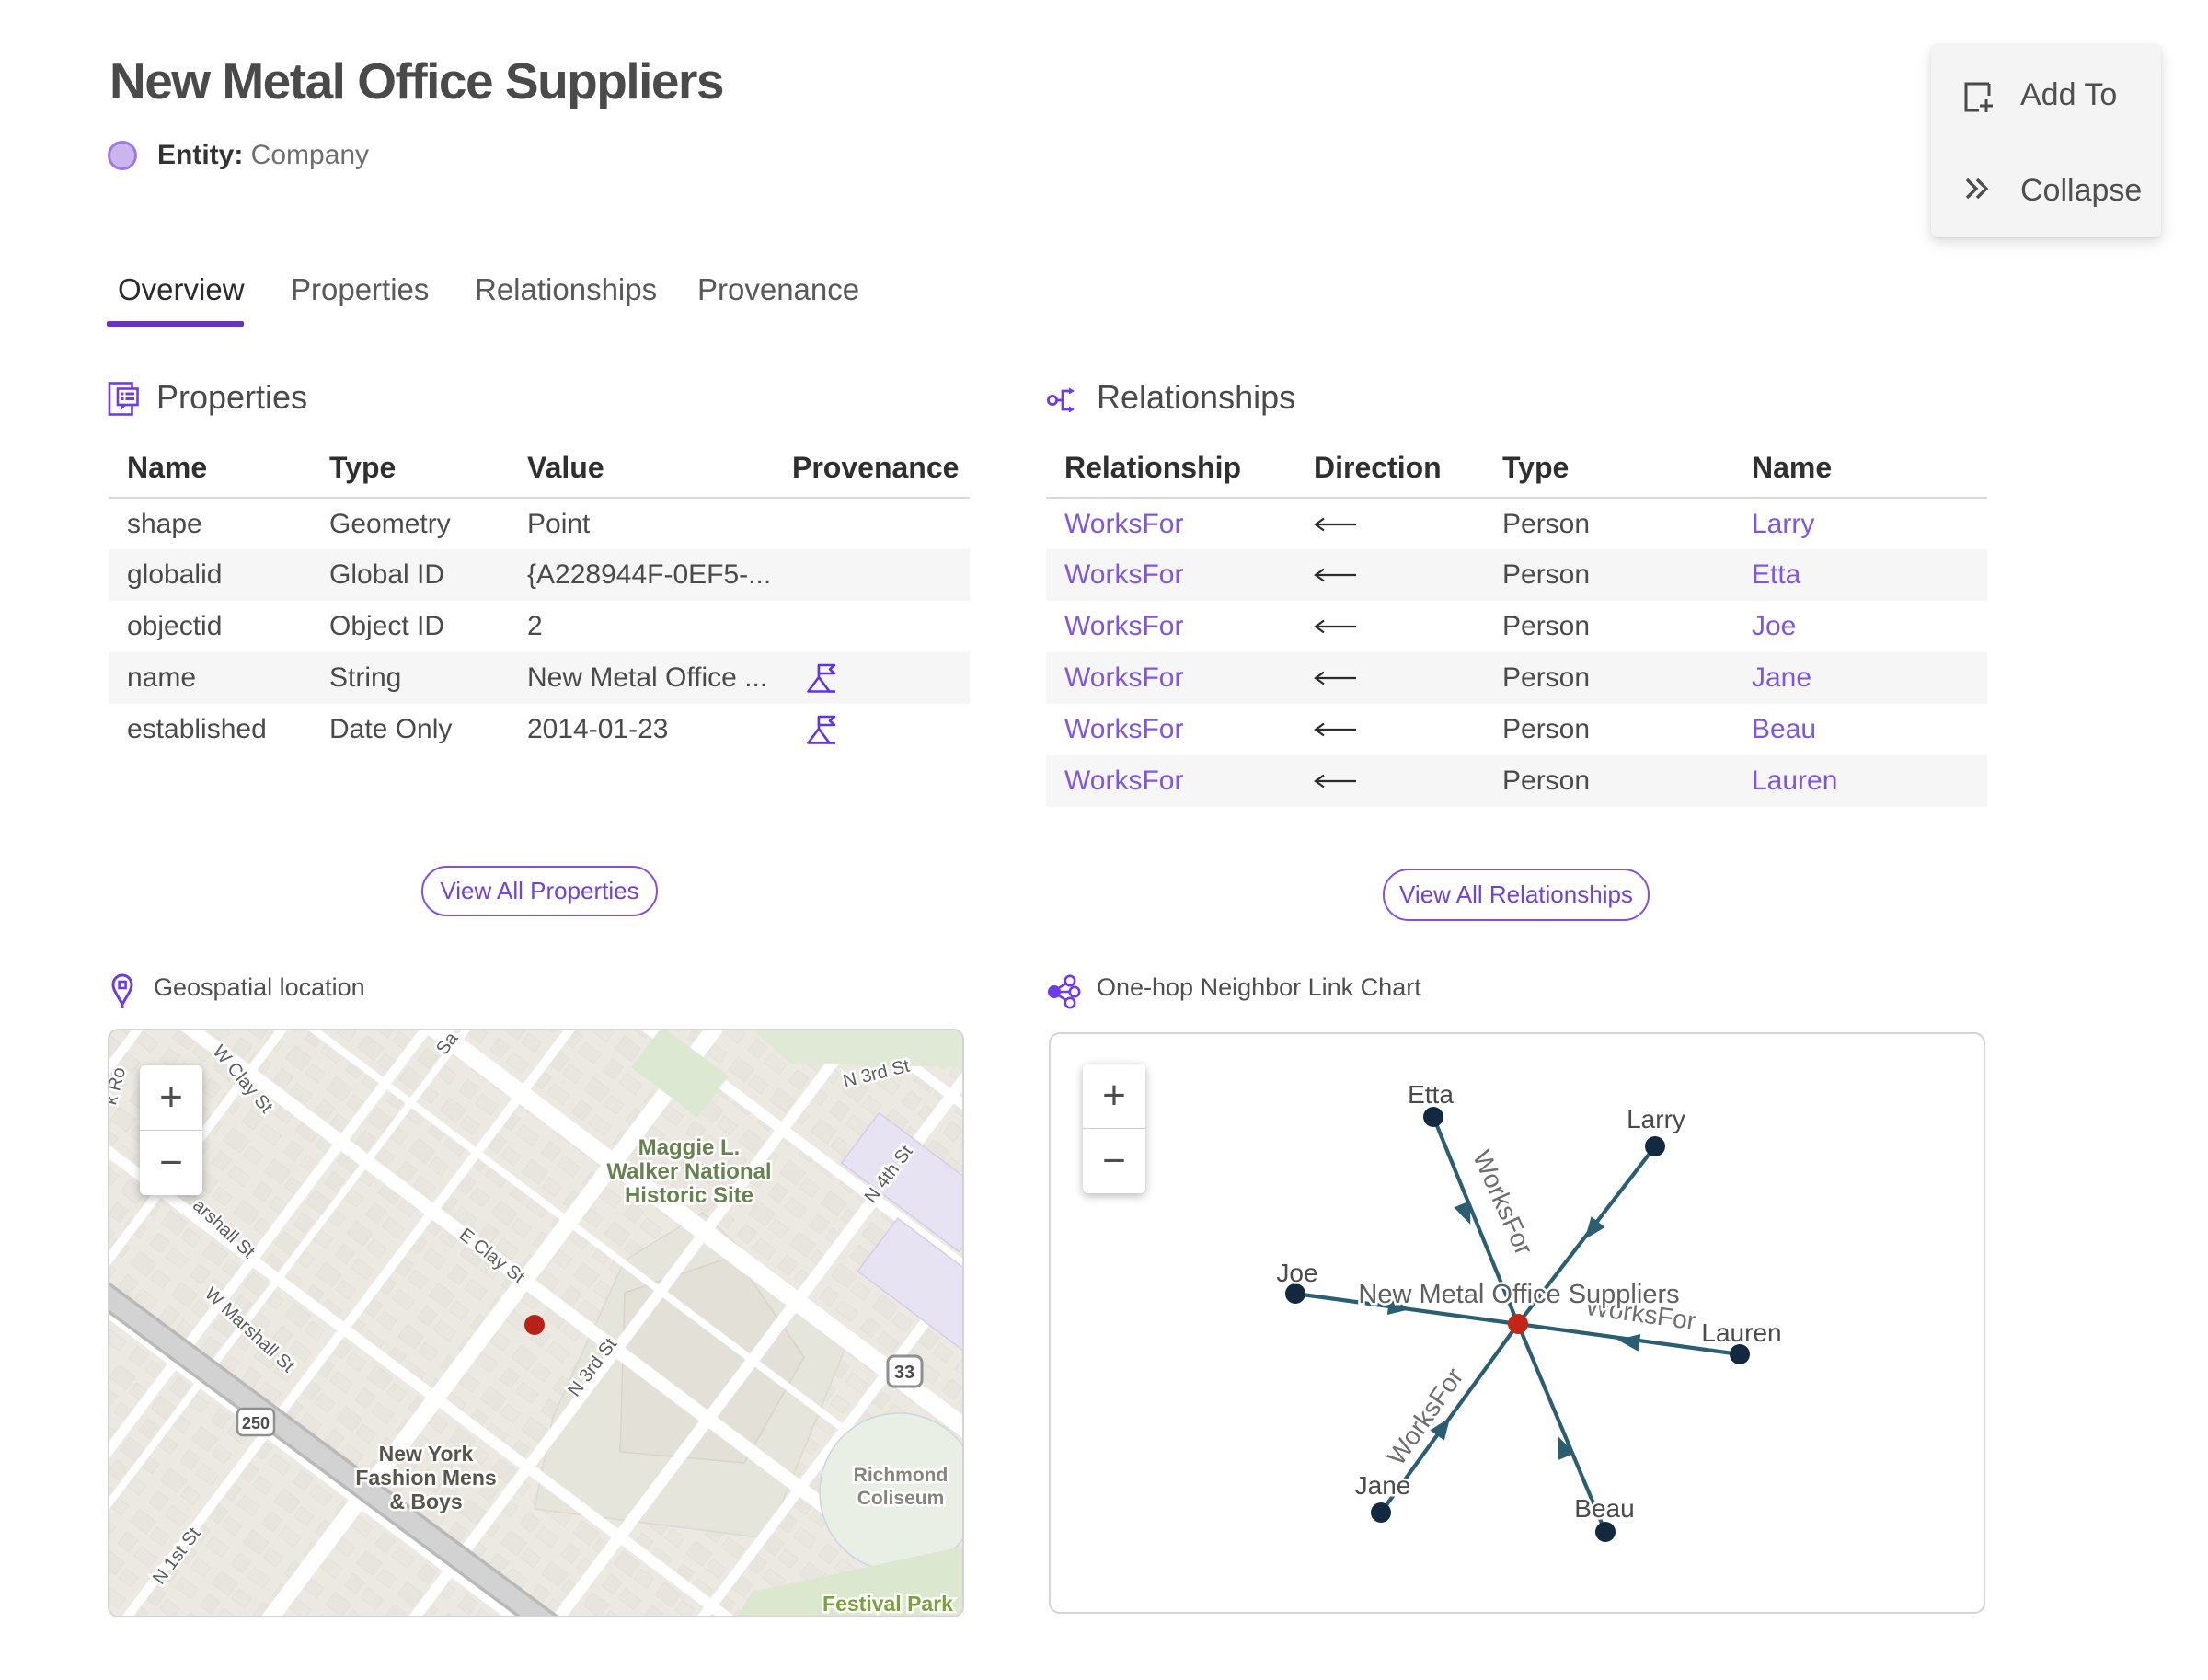 This screenshot has width=2208, height=1680. What do you see at coordinates (689, 1195) in the screenshot?
I see `svg-text: Historic Site` at bounding box center [689, 1195].